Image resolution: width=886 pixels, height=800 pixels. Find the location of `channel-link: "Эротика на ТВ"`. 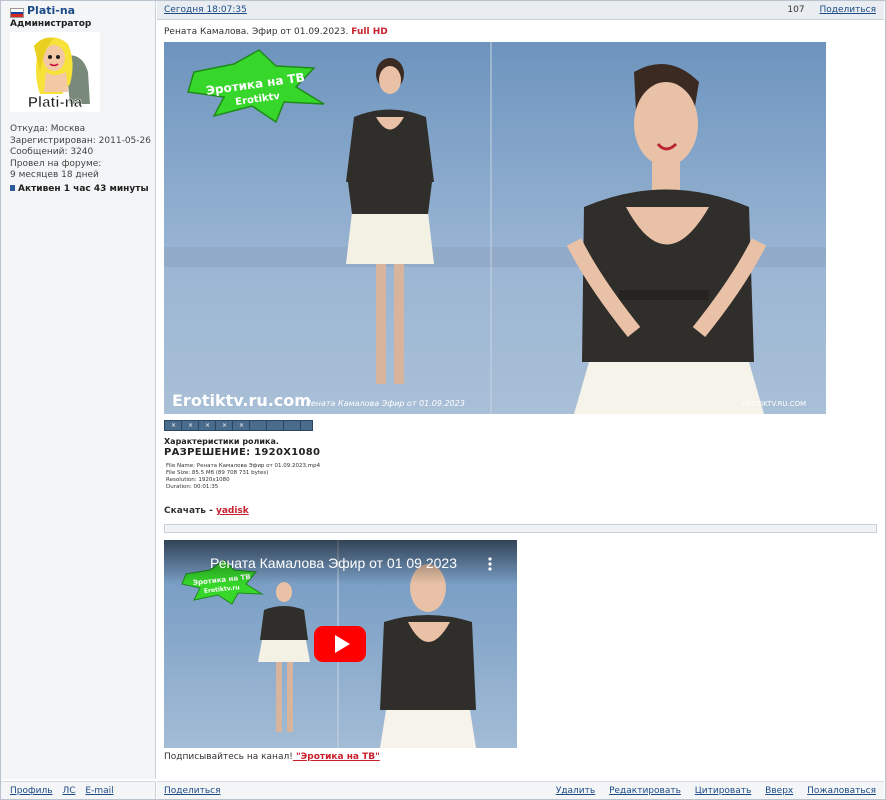

channel-link: "Эротика на ТВ" is located at coordinates (336, 757).